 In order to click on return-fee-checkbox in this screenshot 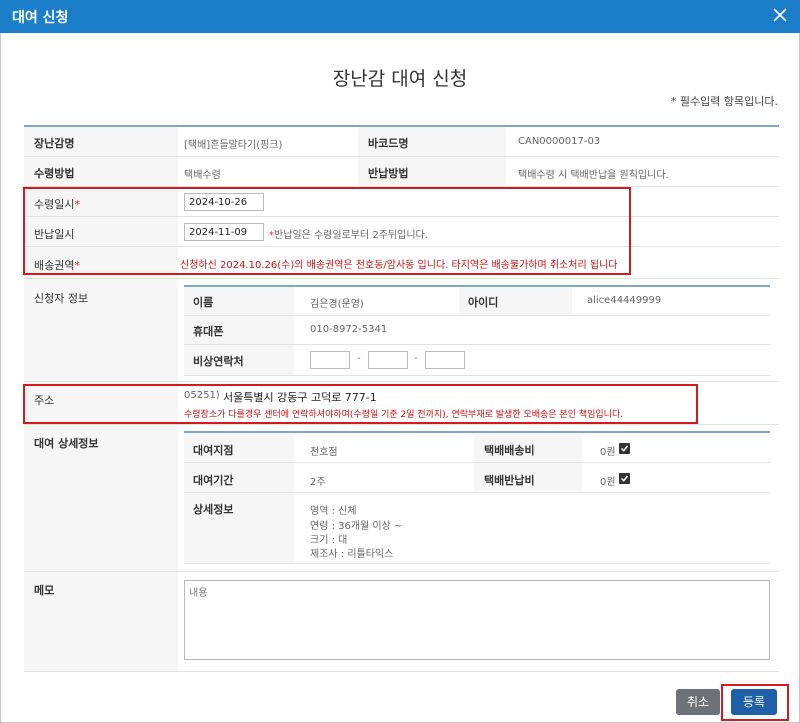, I will do `click(624, 478)`.